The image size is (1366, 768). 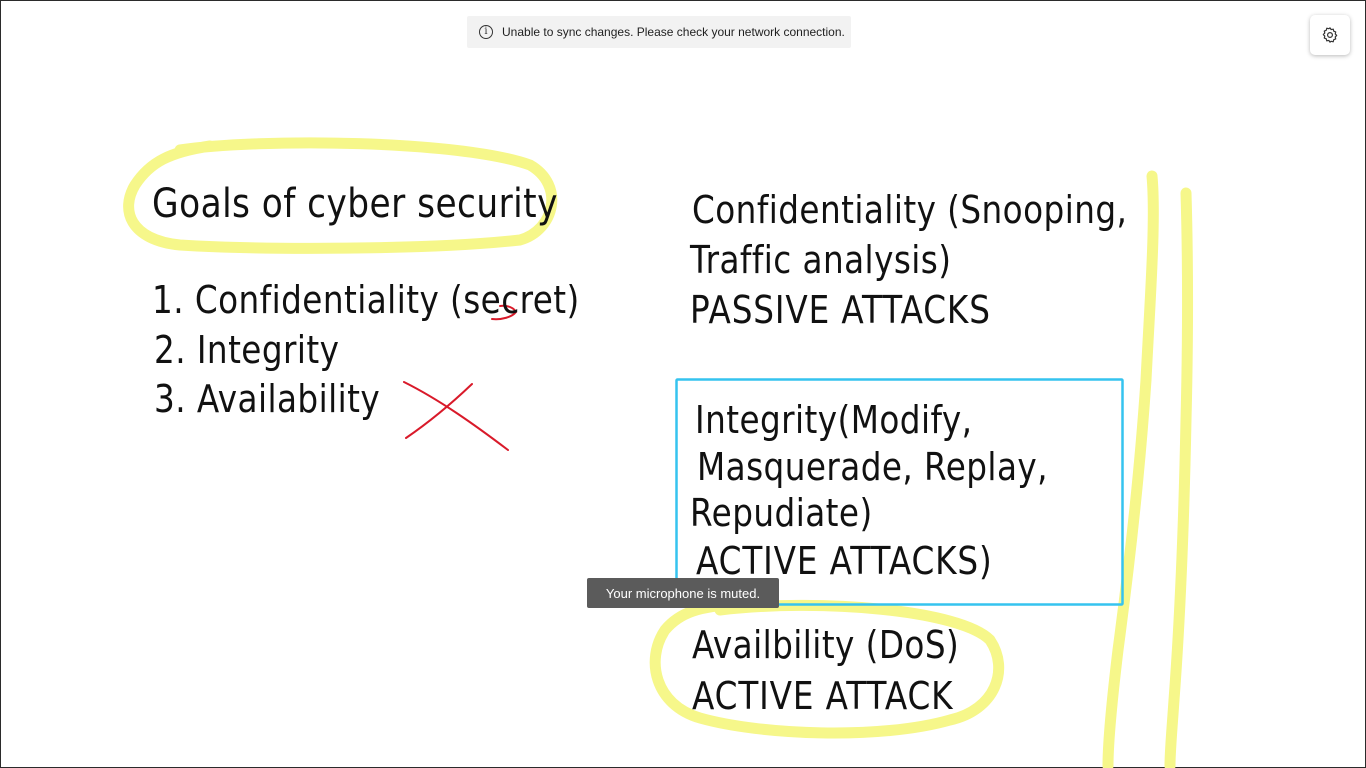 What do you see at coordinates (844, 561) in the screenshot?
I see `integrity-line-4: ACTIVE ATTACKS)` at bounding box center [844, 561].